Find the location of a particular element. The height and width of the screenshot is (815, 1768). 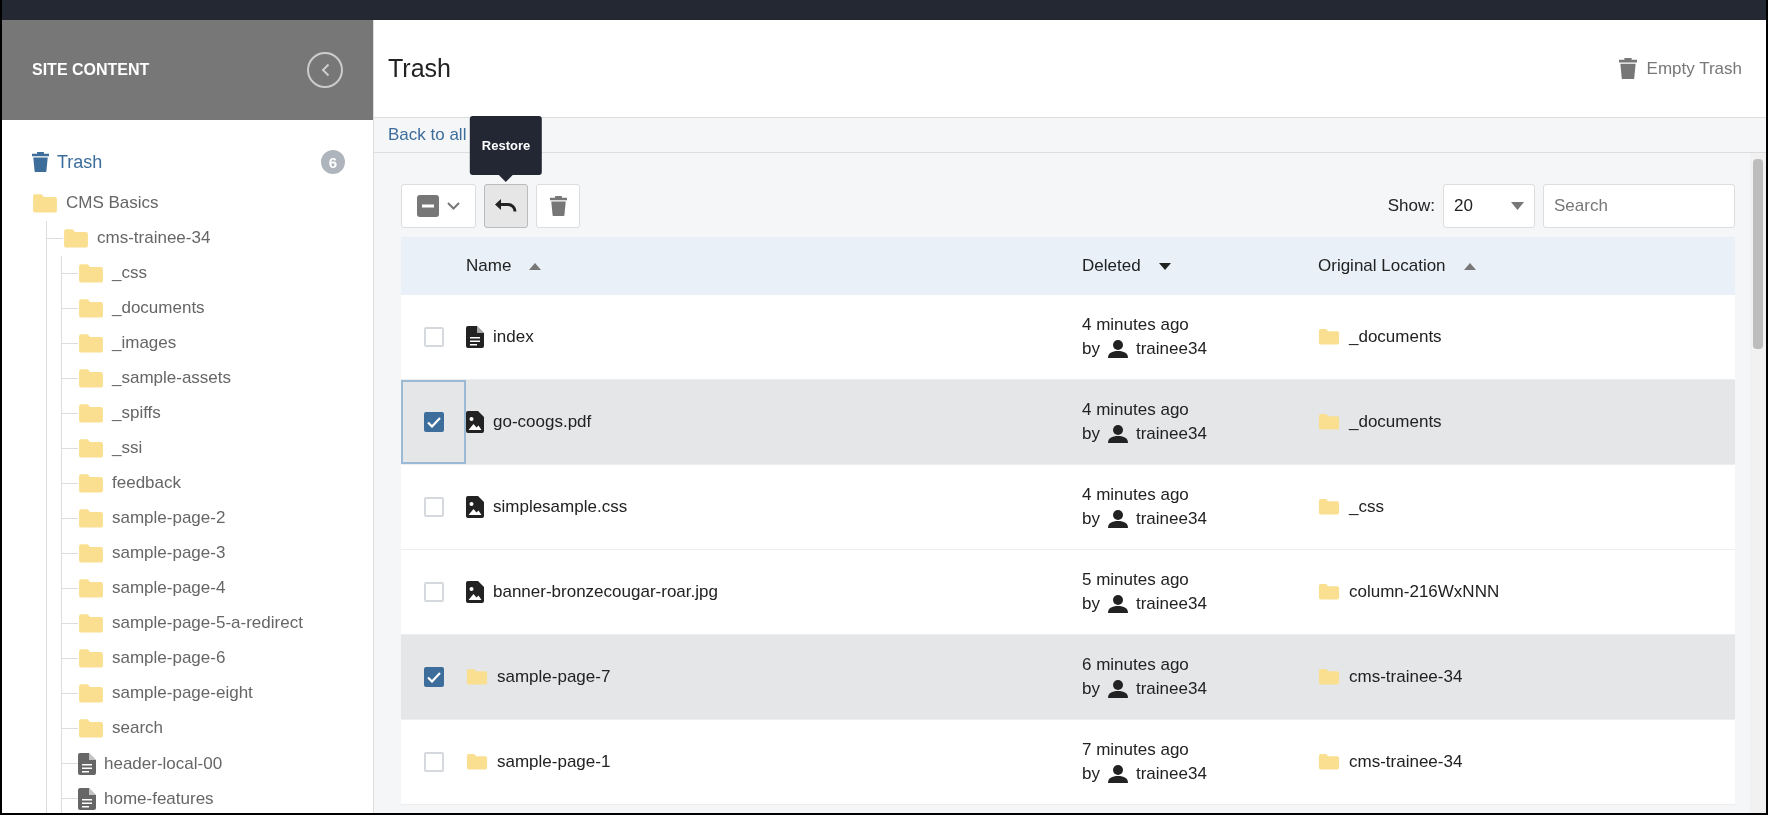

tree-item: search is located at coordinates (121, 728).